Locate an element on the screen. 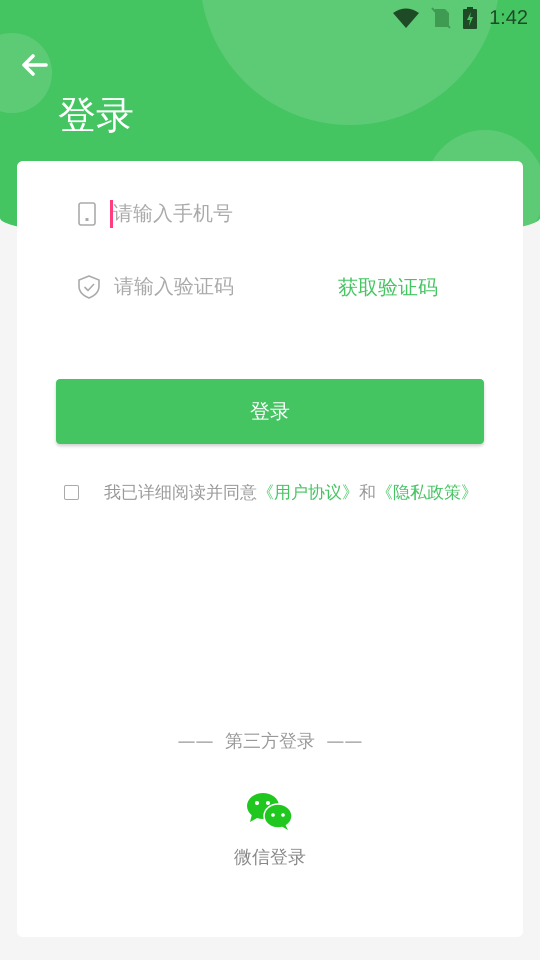 This screenshot has width=540, height=960. input-field: 请输入验证码 is located at coordinates (214, 287).